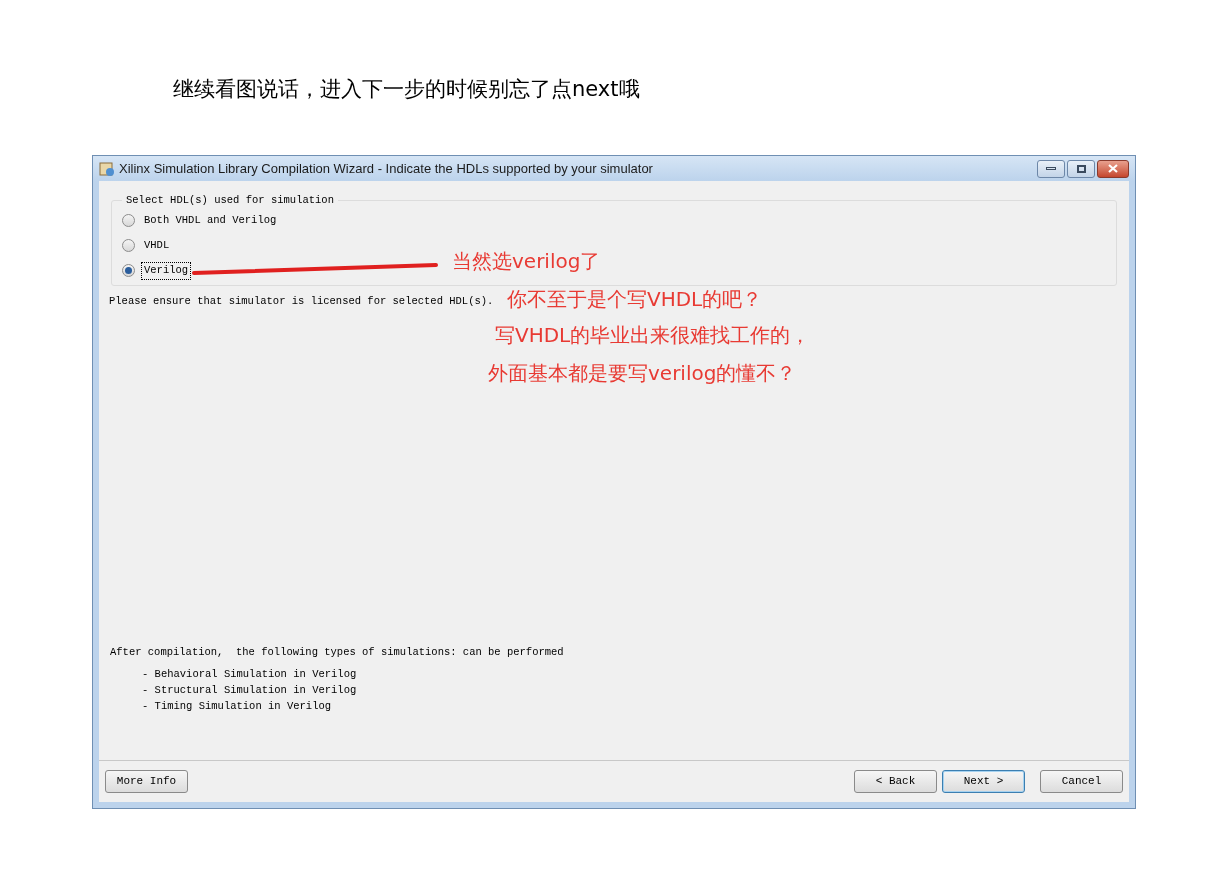  Describe the element at coordinates (983, 781) in the screenshot. I see `next-button: Next >` at that location.